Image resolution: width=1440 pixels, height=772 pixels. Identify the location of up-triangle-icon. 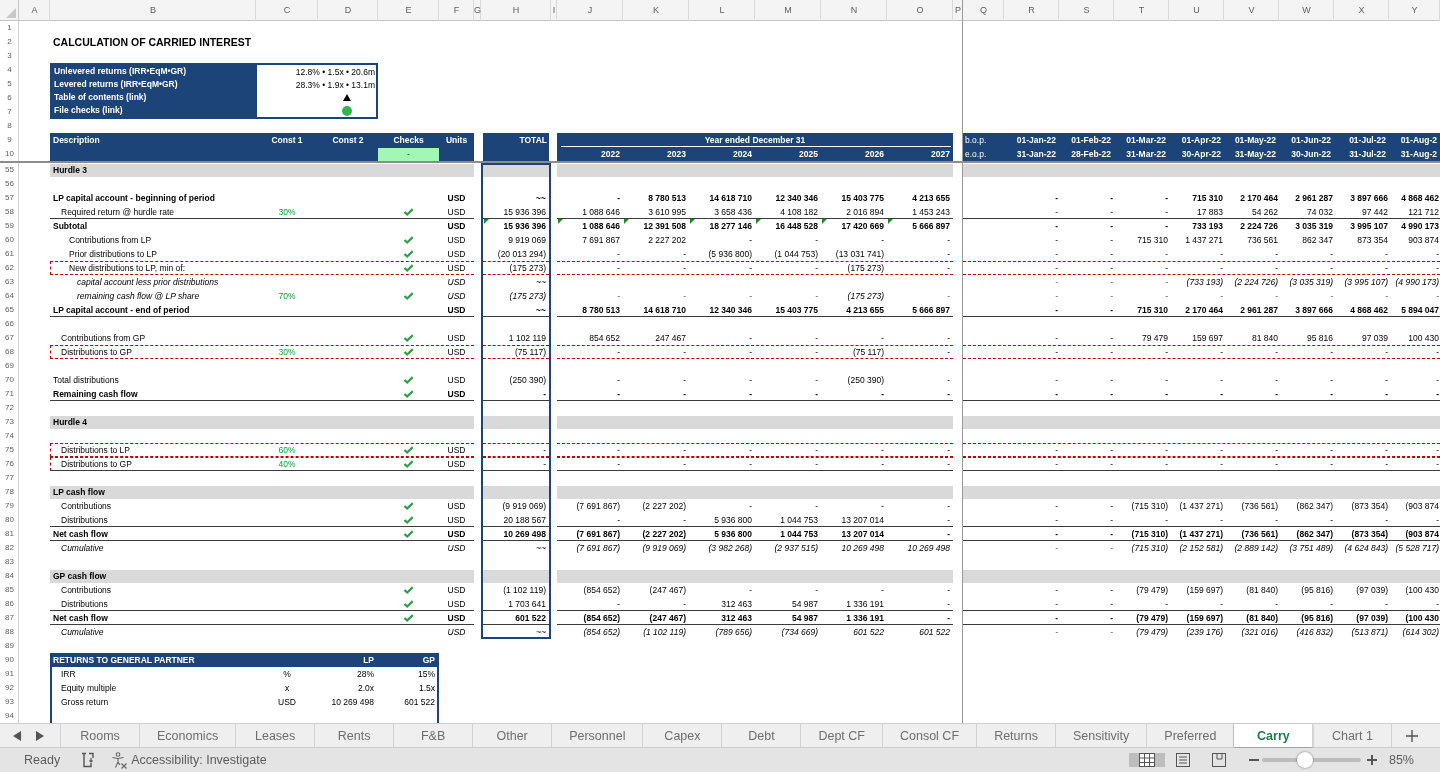
(347, 97).